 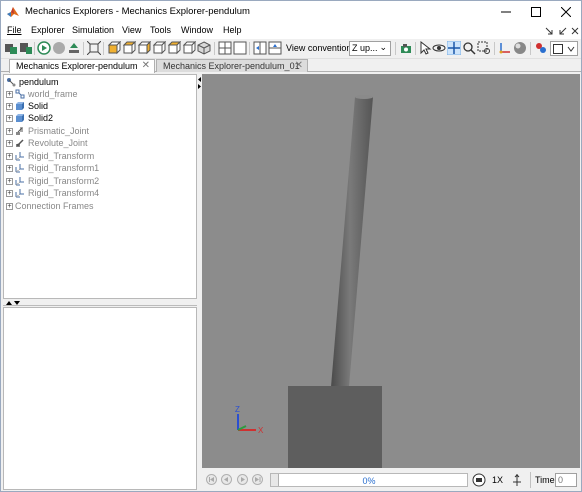 What do you see at coordinates (52, 168) in the screenshot?
I see `tree-item-rigid-transform1: + Rigid_Transform1` at bounding box center [52, 168].